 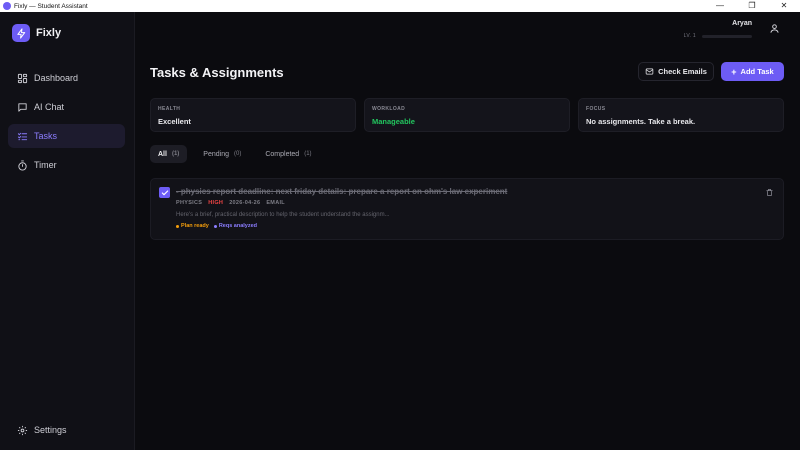 What do you see at coordinates (192, 226) in the screenshot?
I see `badge-plan-ready: Plan ready` at bounding box center [192, 226].